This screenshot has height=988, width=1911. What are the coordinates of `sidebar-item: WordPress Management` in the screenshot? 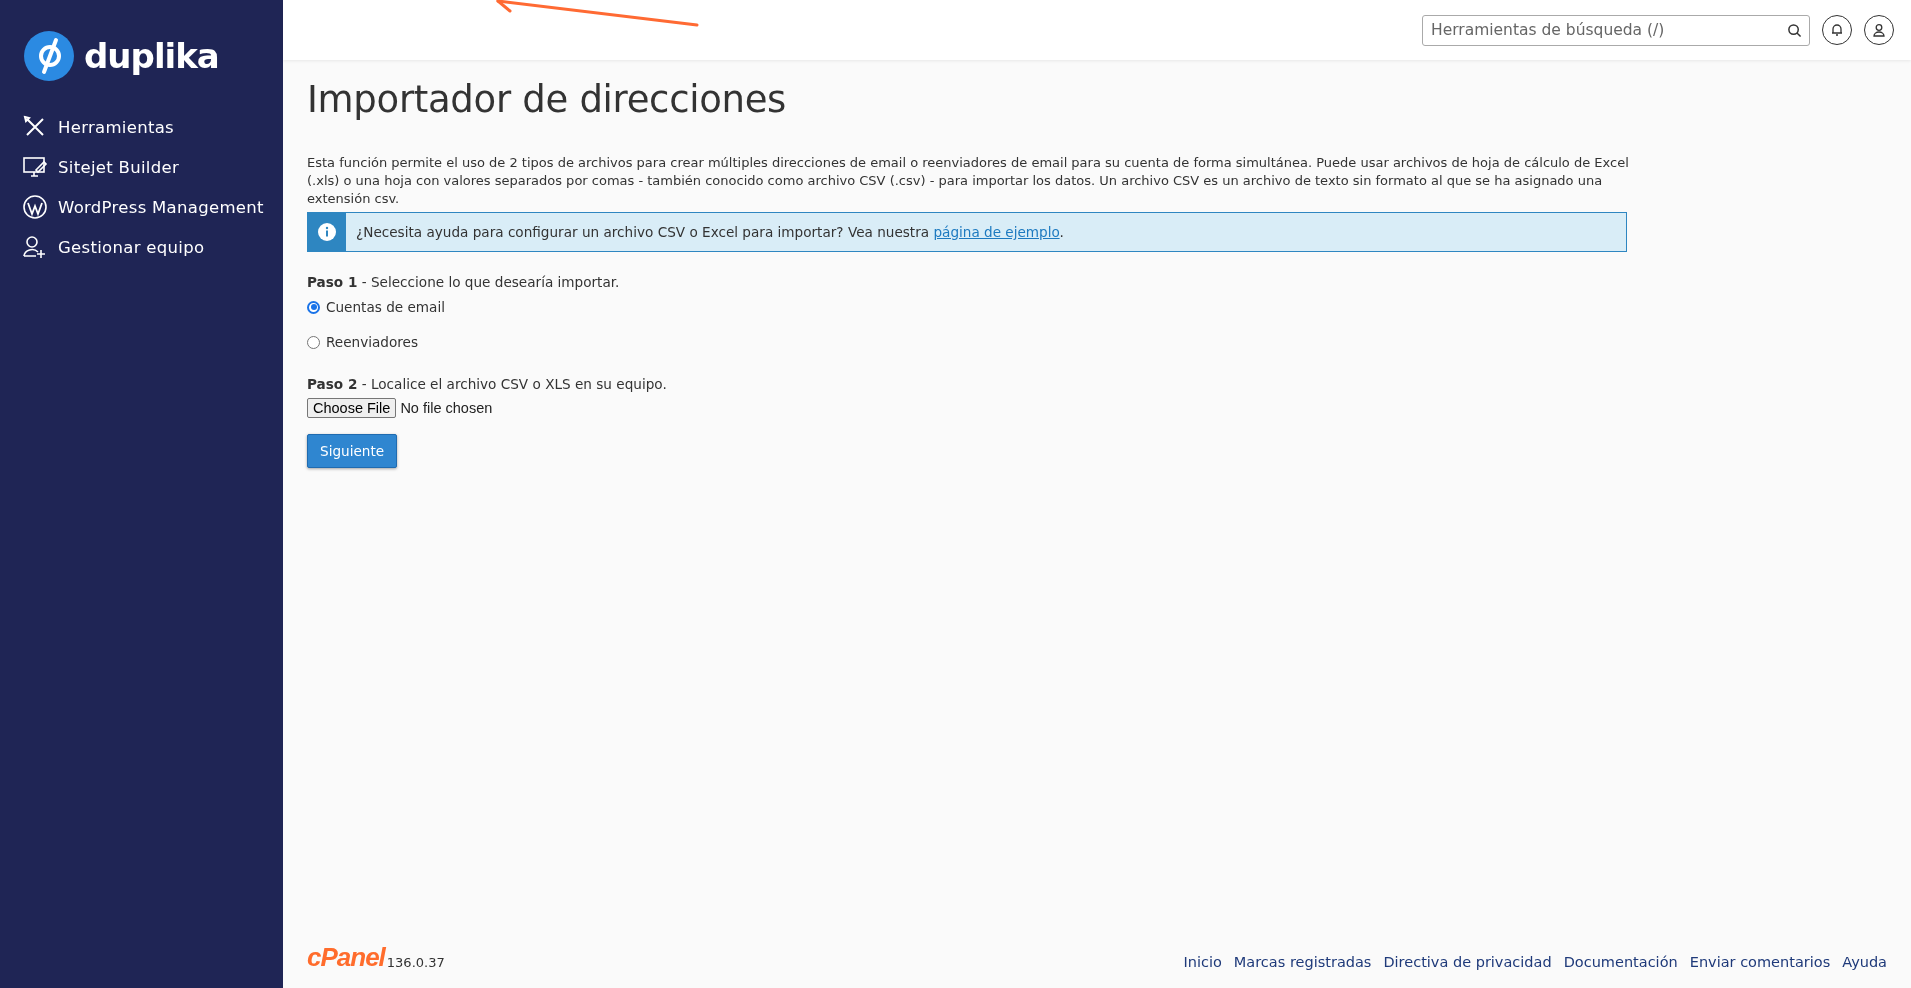 It's located at (152, 207).